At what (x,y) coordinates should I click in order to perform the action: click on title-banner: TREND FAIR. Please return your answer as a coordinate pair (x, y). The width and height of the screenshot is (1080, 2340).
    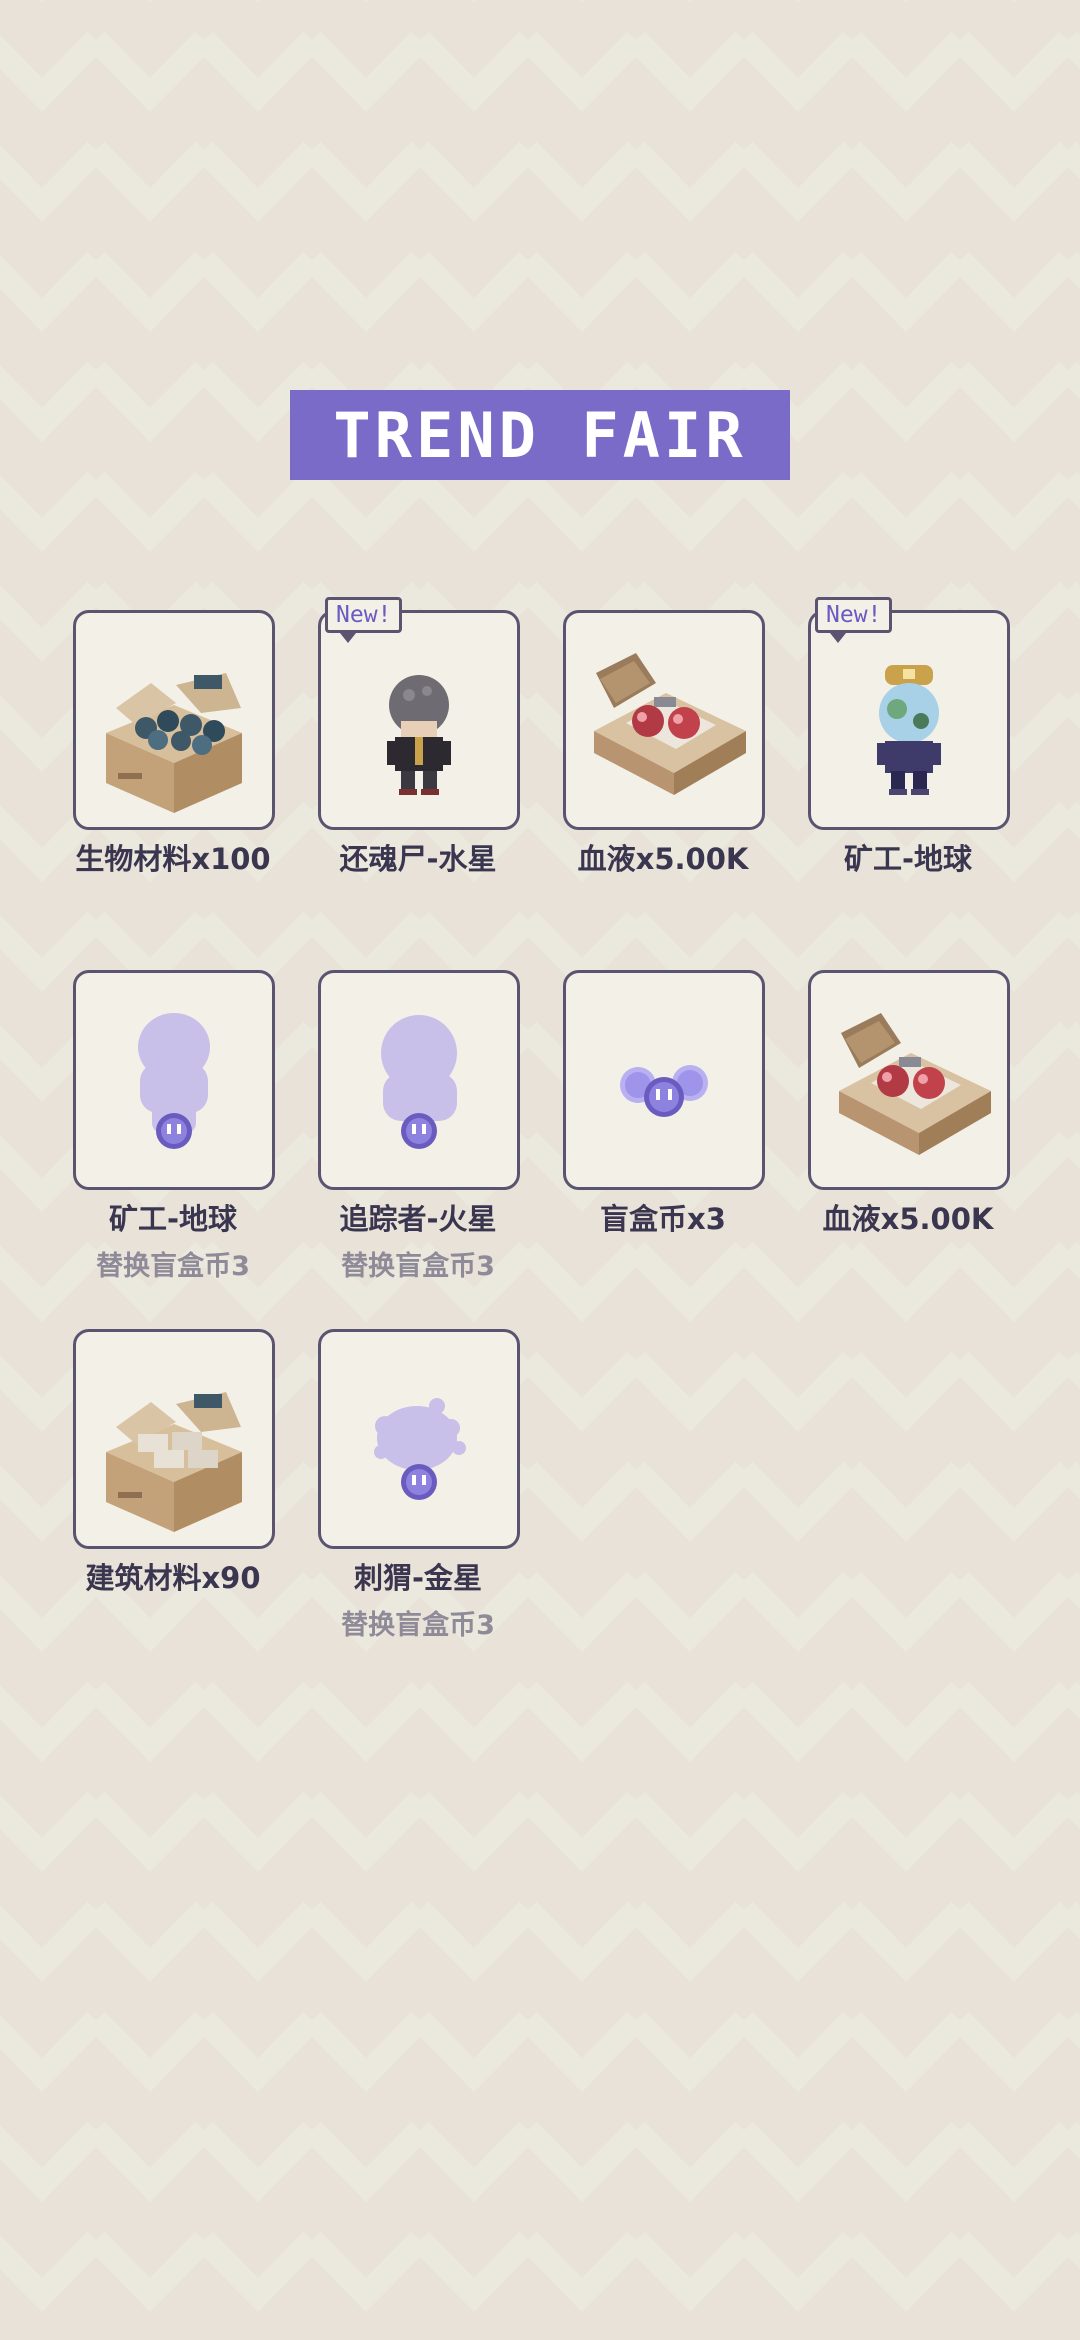
    Looking at the image, I should click on (540, 435).